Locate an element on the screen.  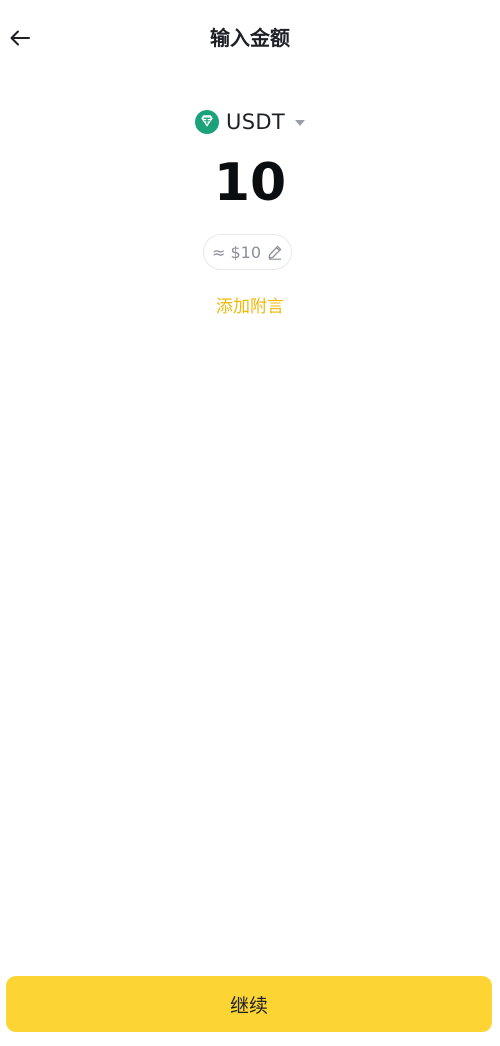
currency-selector: USDT is located at coordinates (250, 122).